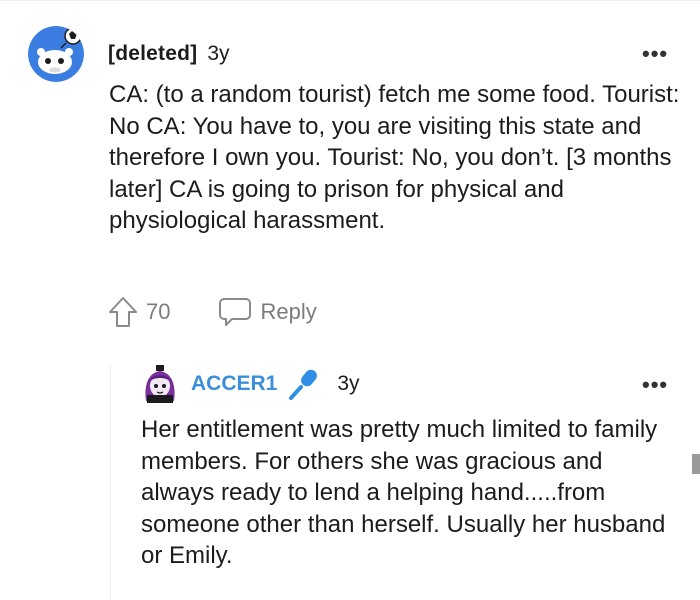 This screenshot has width=700, height=600. I want to click on purple-hair-avatar-icon, so click(160, 384).